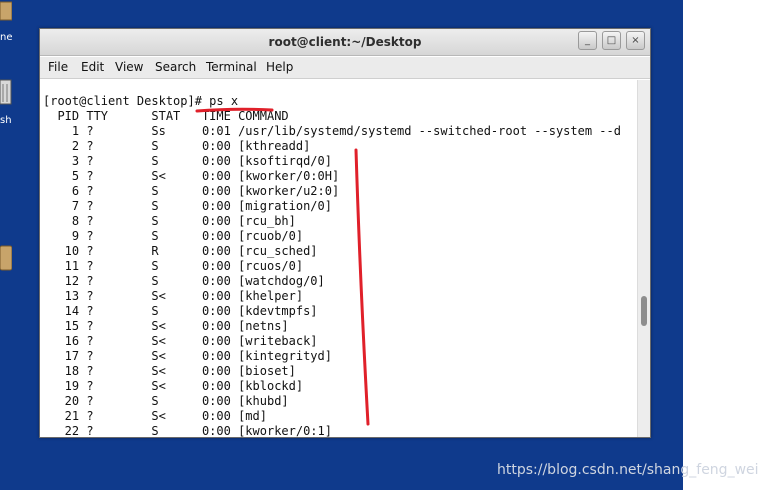  I want to click on annotation-overlay, so click(282, 266).